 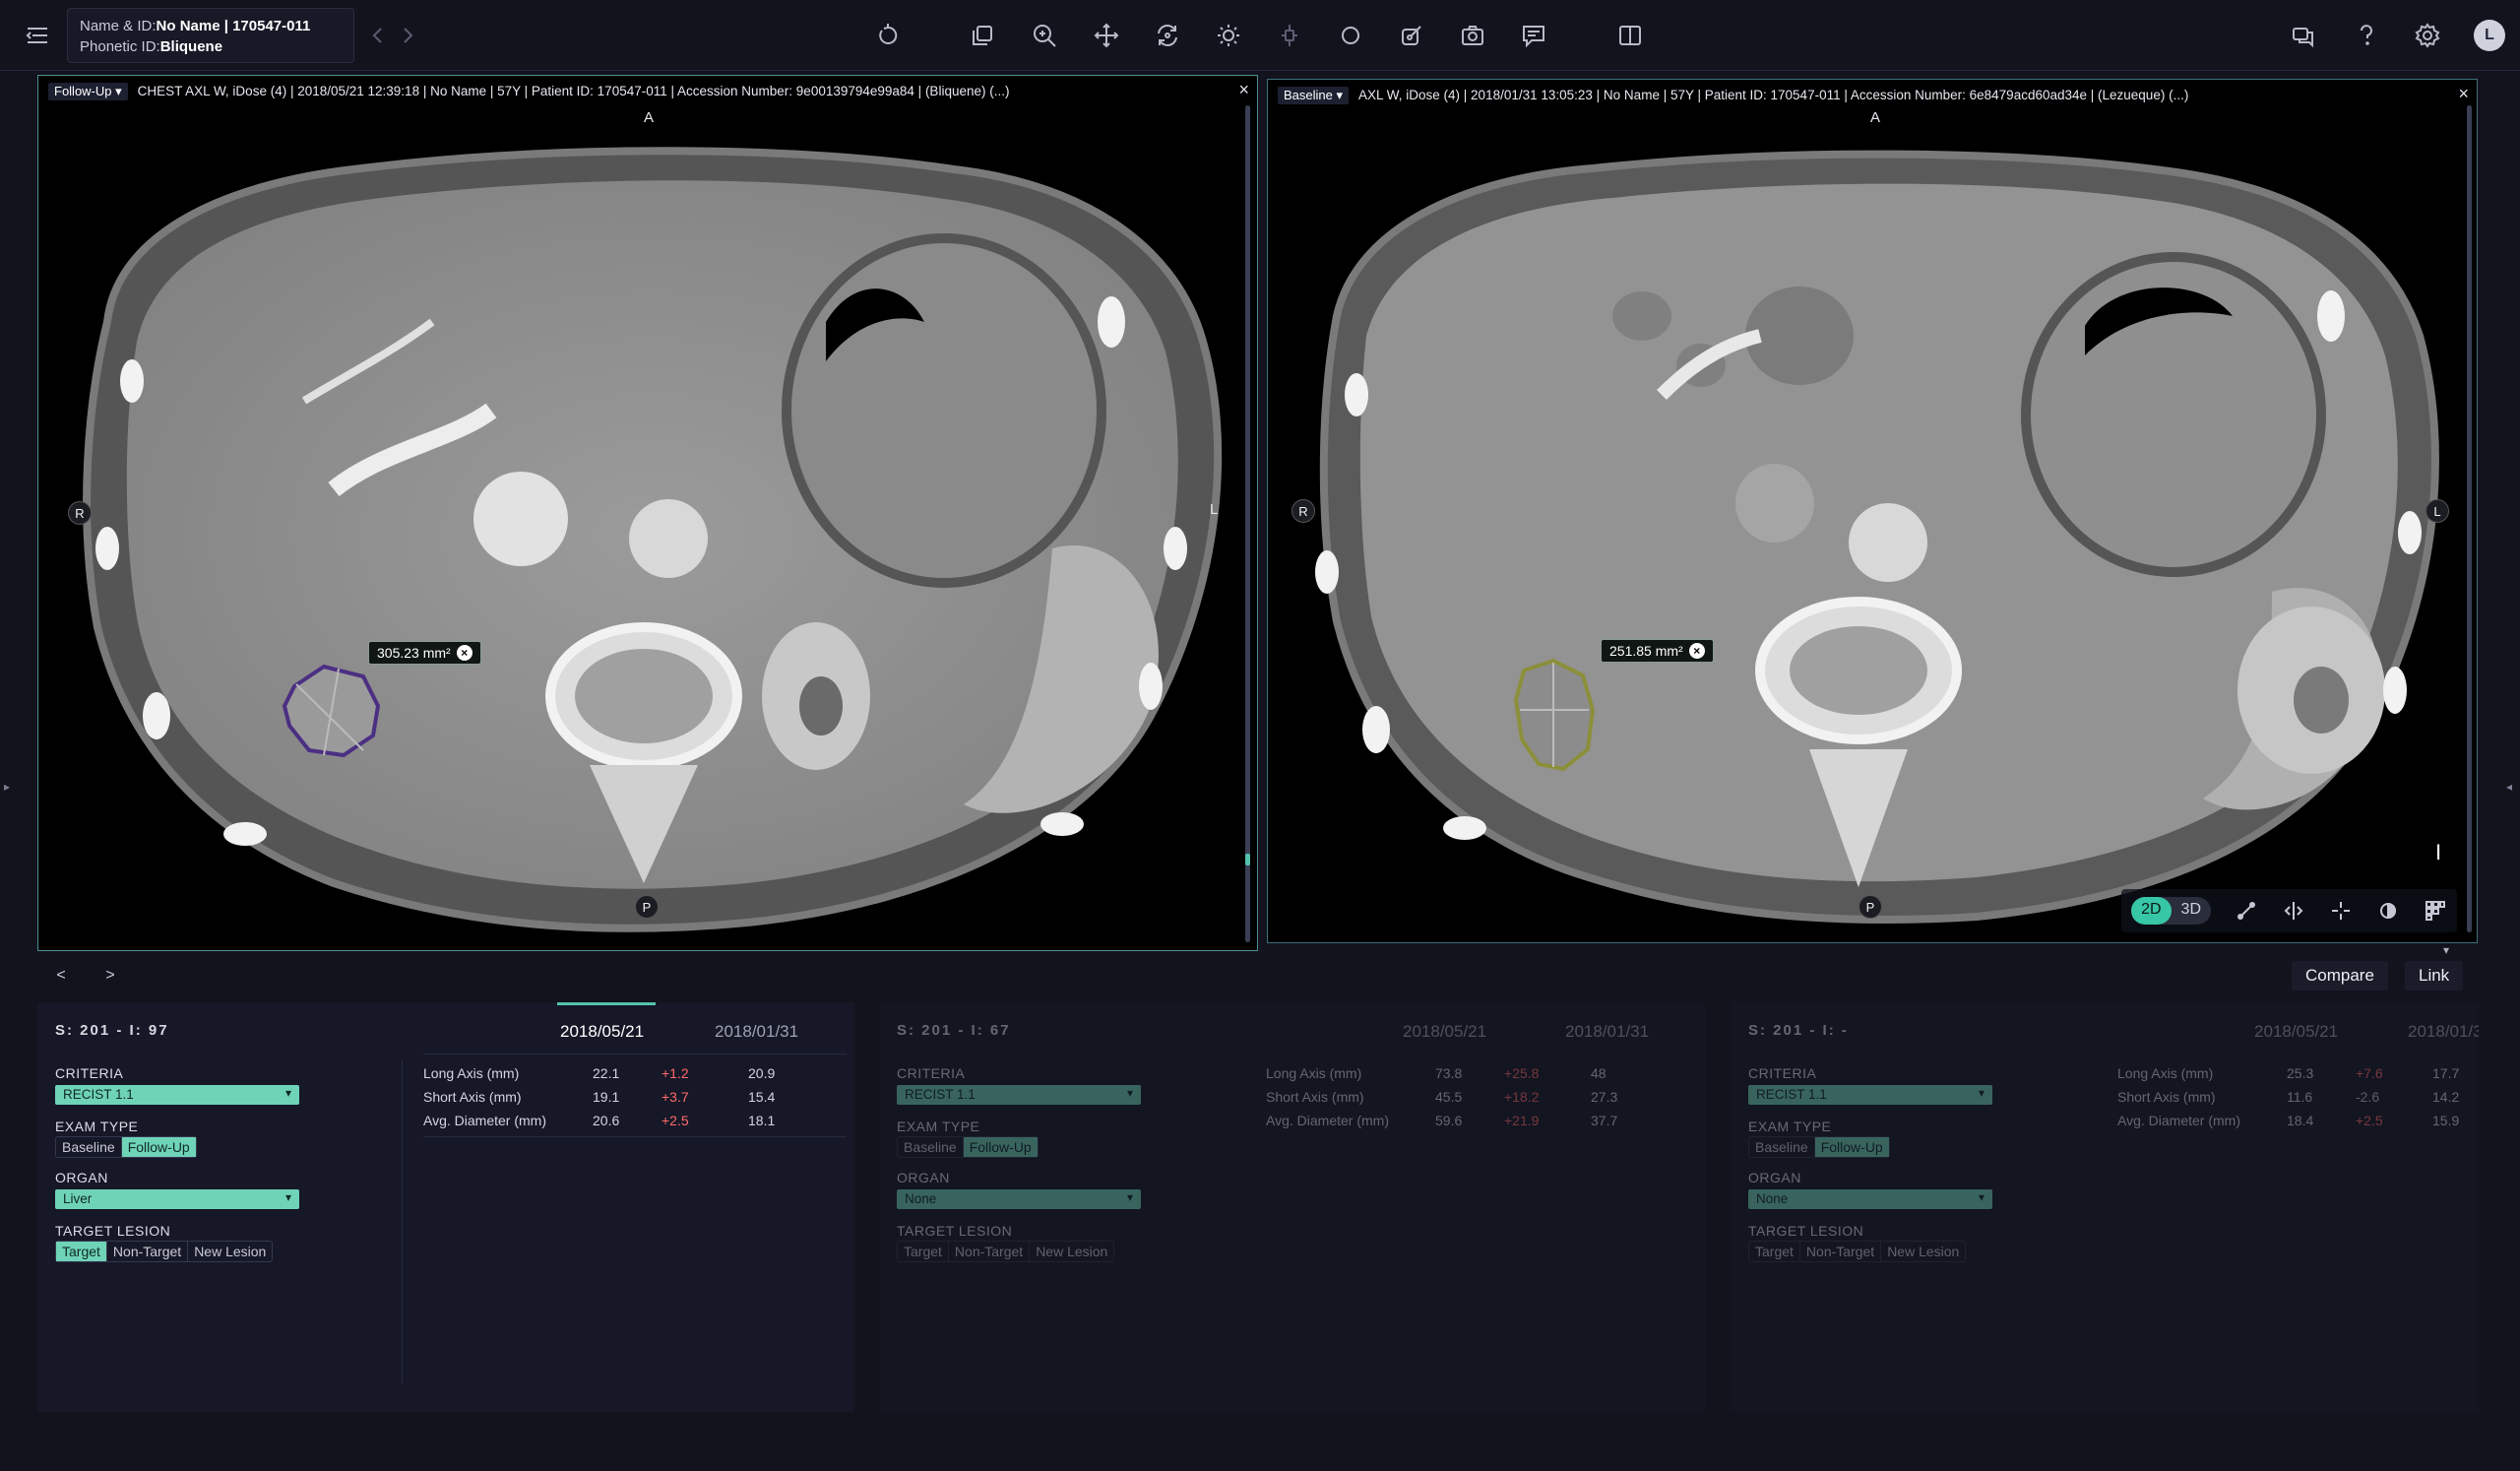 What do you see at coordinates (888, 35) in the screenshot?
I see `reset-icon` at bounding box center [888, 35].